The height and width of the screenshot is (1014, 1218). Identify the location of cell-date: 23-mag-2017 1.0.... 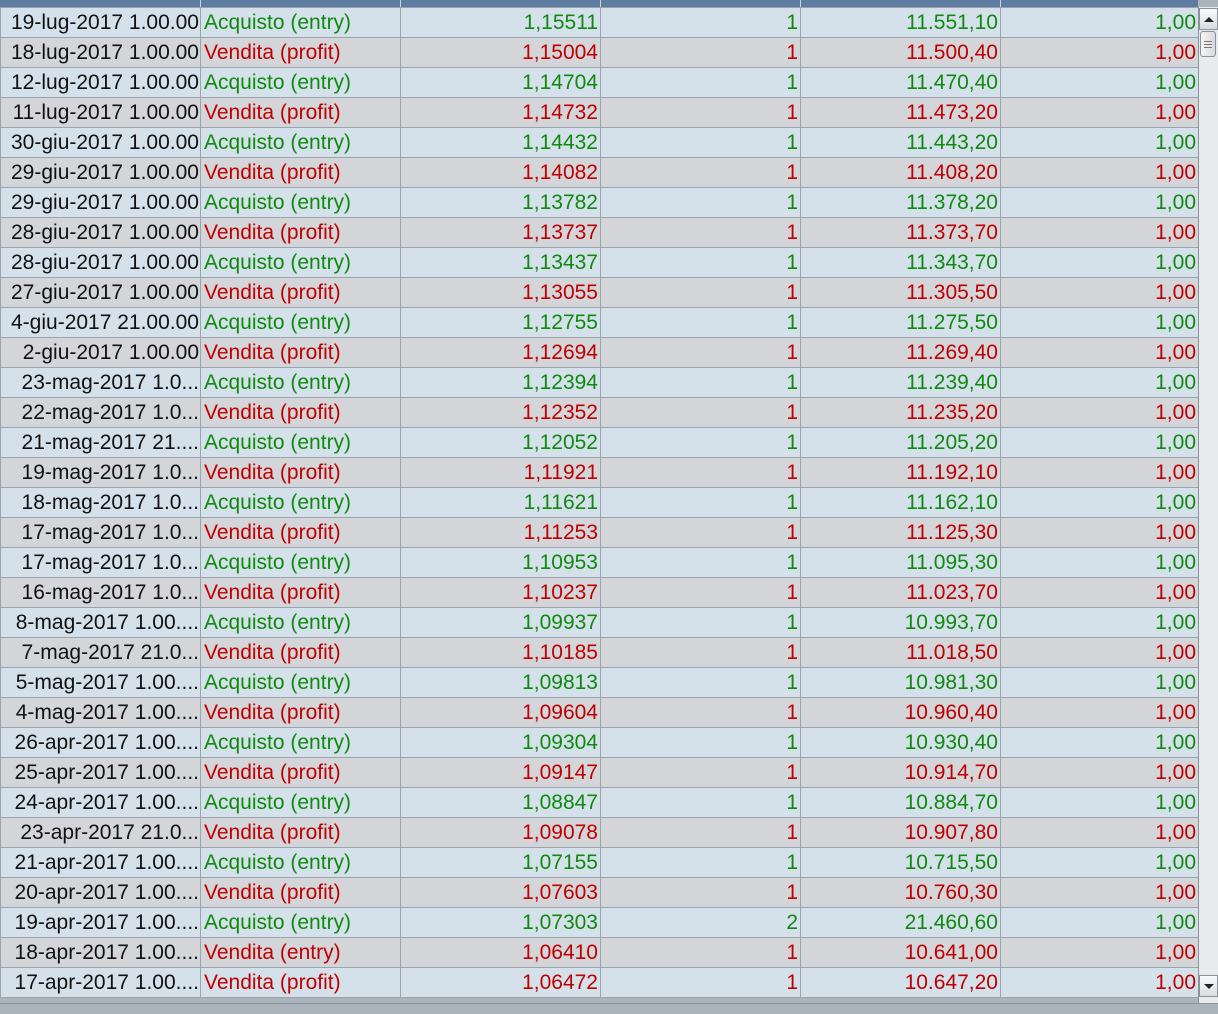
(100, 382).